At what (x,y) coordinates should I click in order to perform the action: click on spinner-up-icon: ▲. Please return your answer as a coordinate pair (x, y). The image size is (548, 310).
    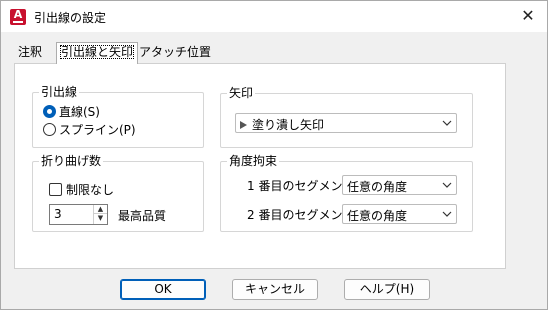
    Looking at the image, I should click on (100, 209).